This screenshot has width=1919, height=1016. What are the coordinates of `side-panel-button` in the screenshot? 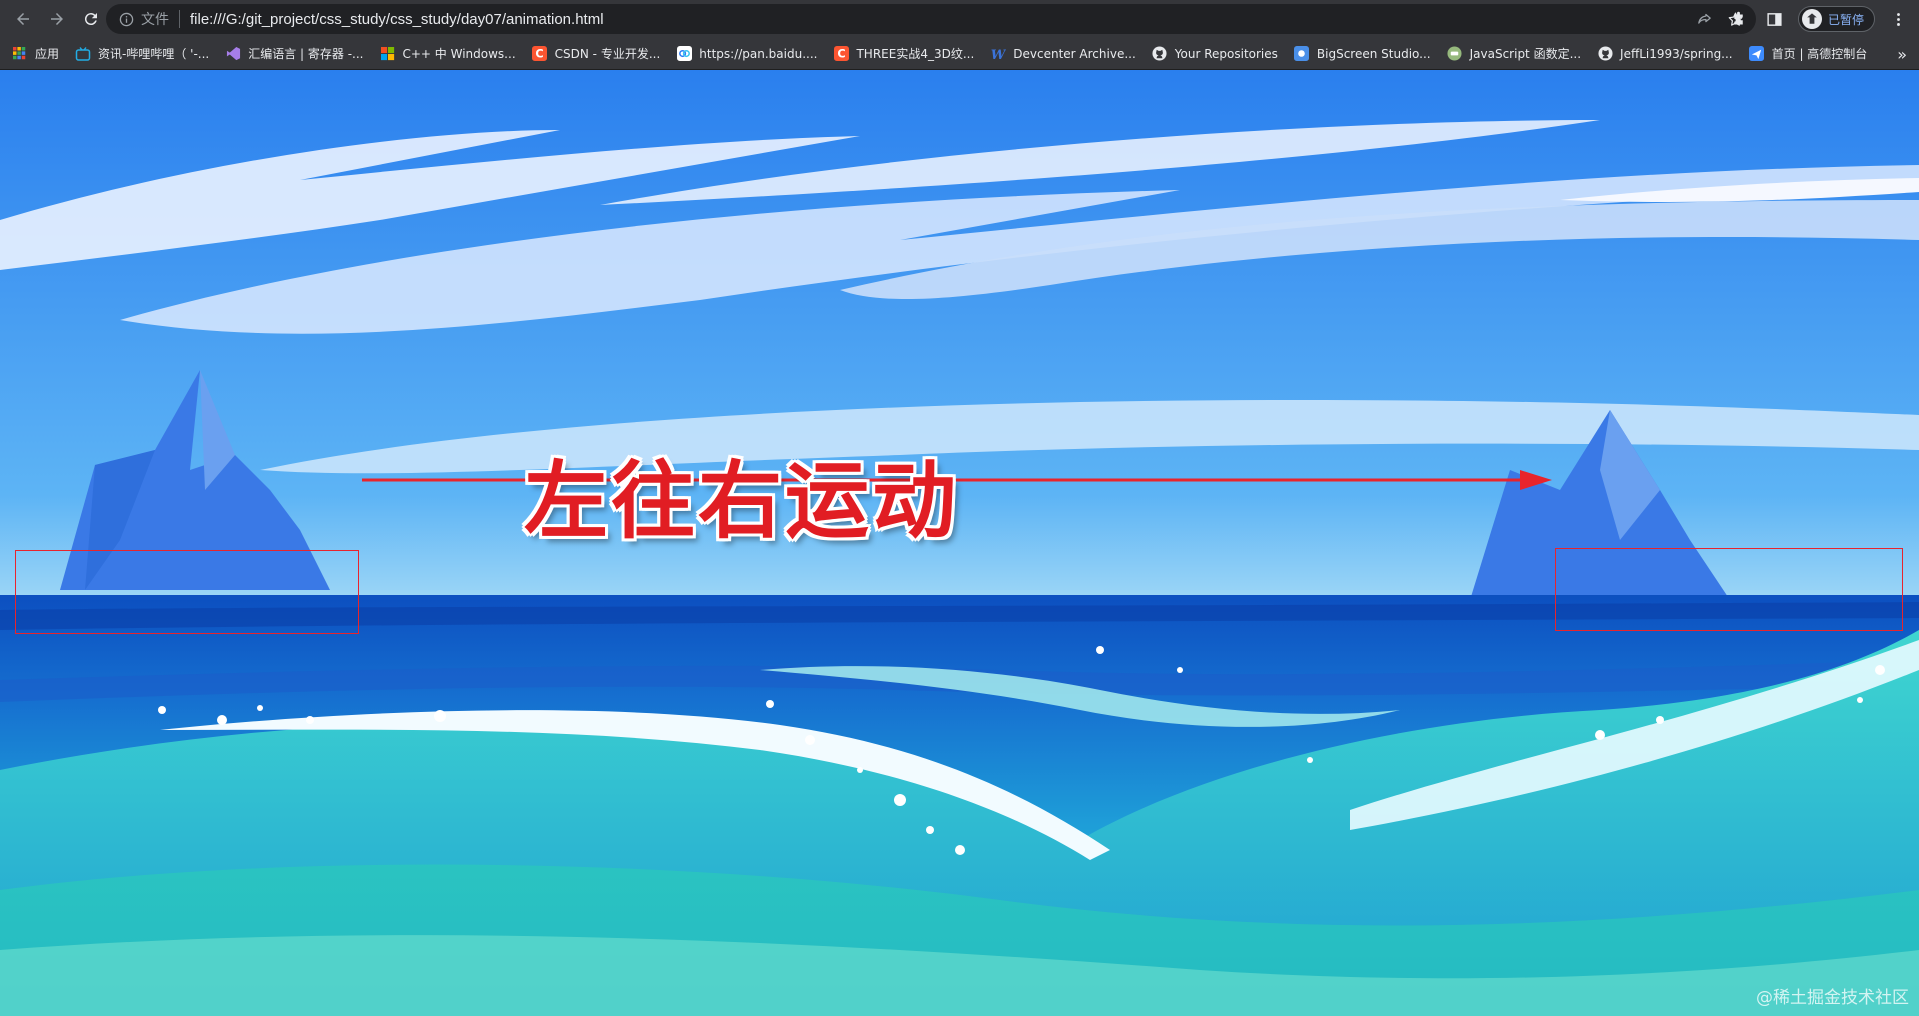 It's located at (1775, 19).